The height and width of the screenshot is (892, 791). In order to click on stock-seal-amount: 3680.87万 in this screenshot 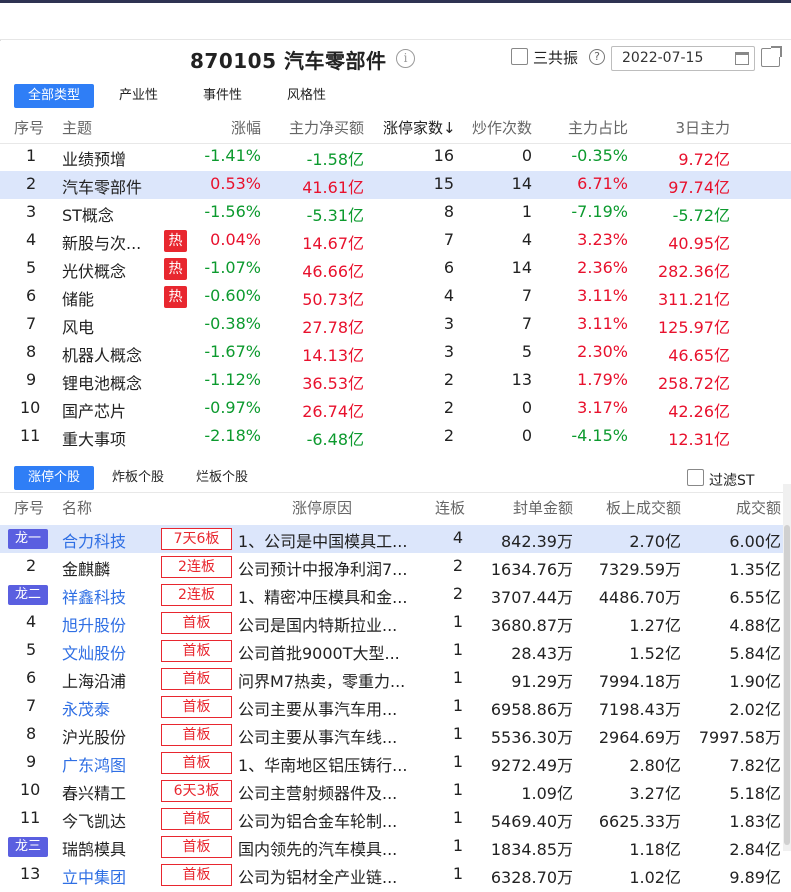, I will do `click(531, 625)`.